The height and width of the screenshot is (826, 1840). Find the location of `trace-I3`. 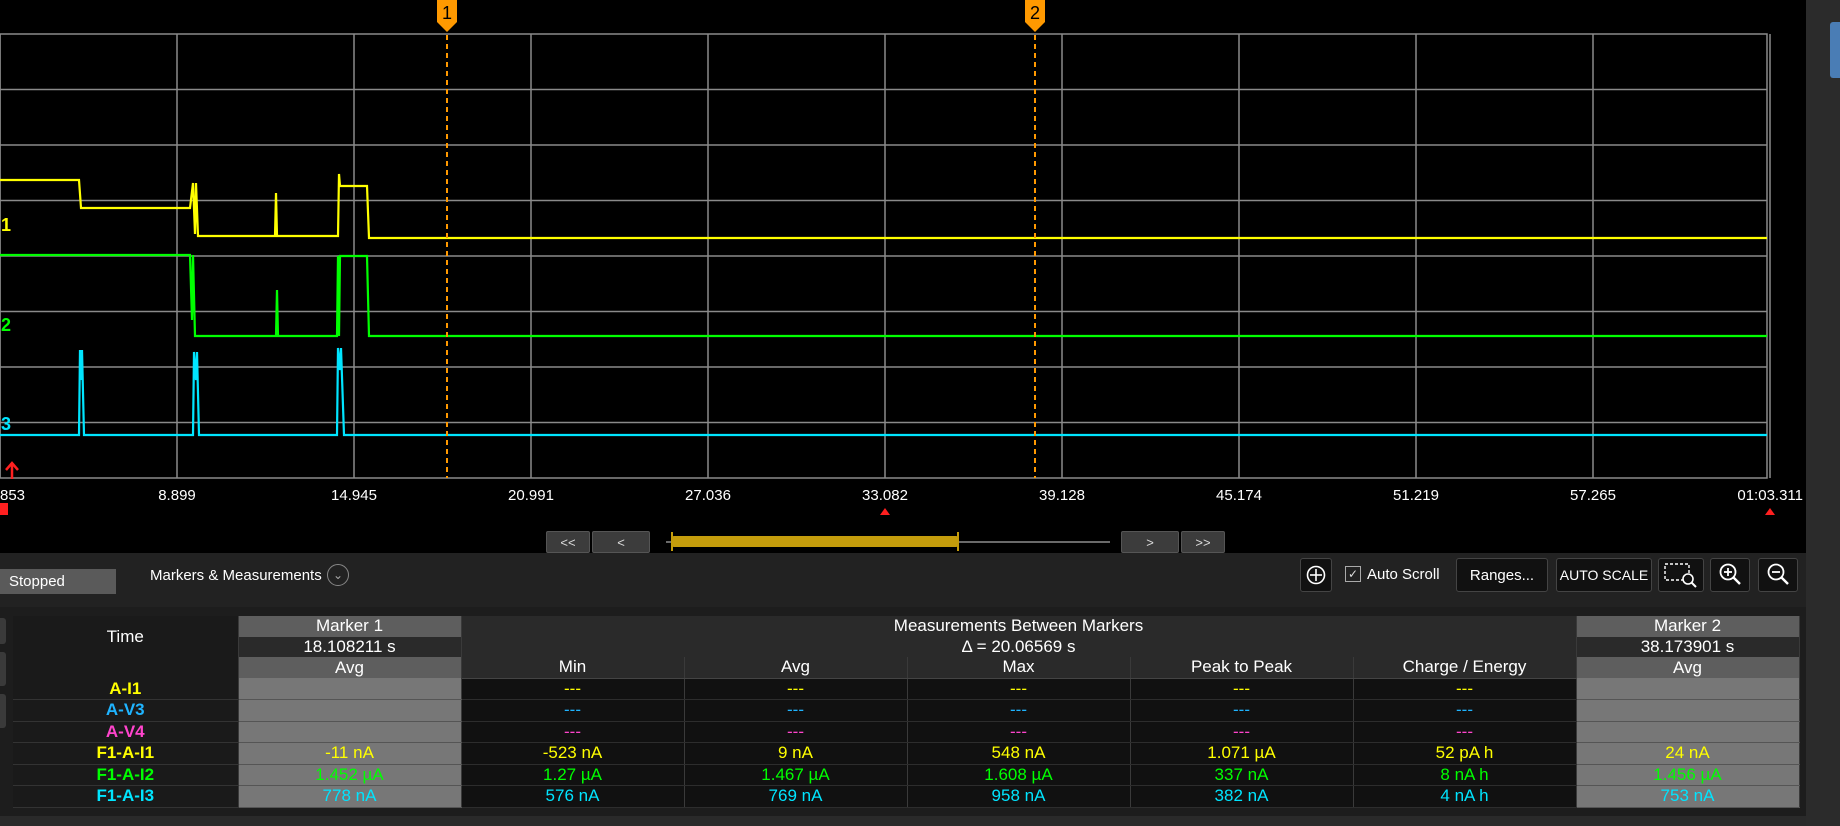

trace-I3 is located at coordinates (883, 392).